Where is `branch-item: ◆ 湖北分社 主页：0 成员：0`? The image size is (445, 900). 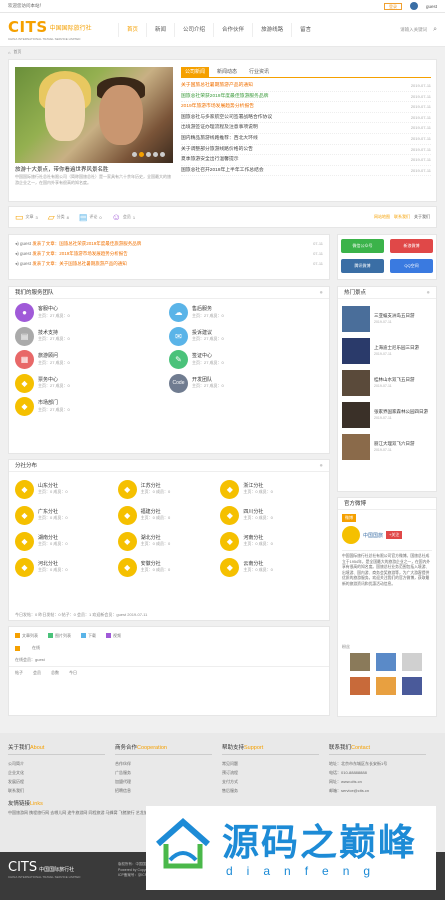
branch-item: ◆ 湖北分社 主页：0 成员：0 is located at coordinates (169, 541).